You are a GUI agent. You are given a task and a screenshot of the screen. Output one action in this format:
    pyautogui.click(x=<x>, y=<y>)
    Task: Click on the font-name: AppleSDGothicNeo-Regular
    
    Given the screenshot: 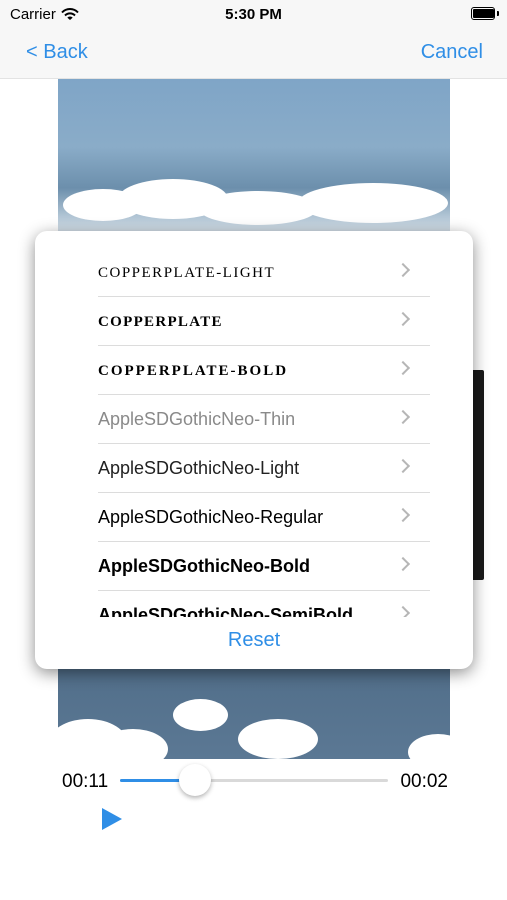 What is the action you would take?
    pyautogui.click(x=211, y=517)
    